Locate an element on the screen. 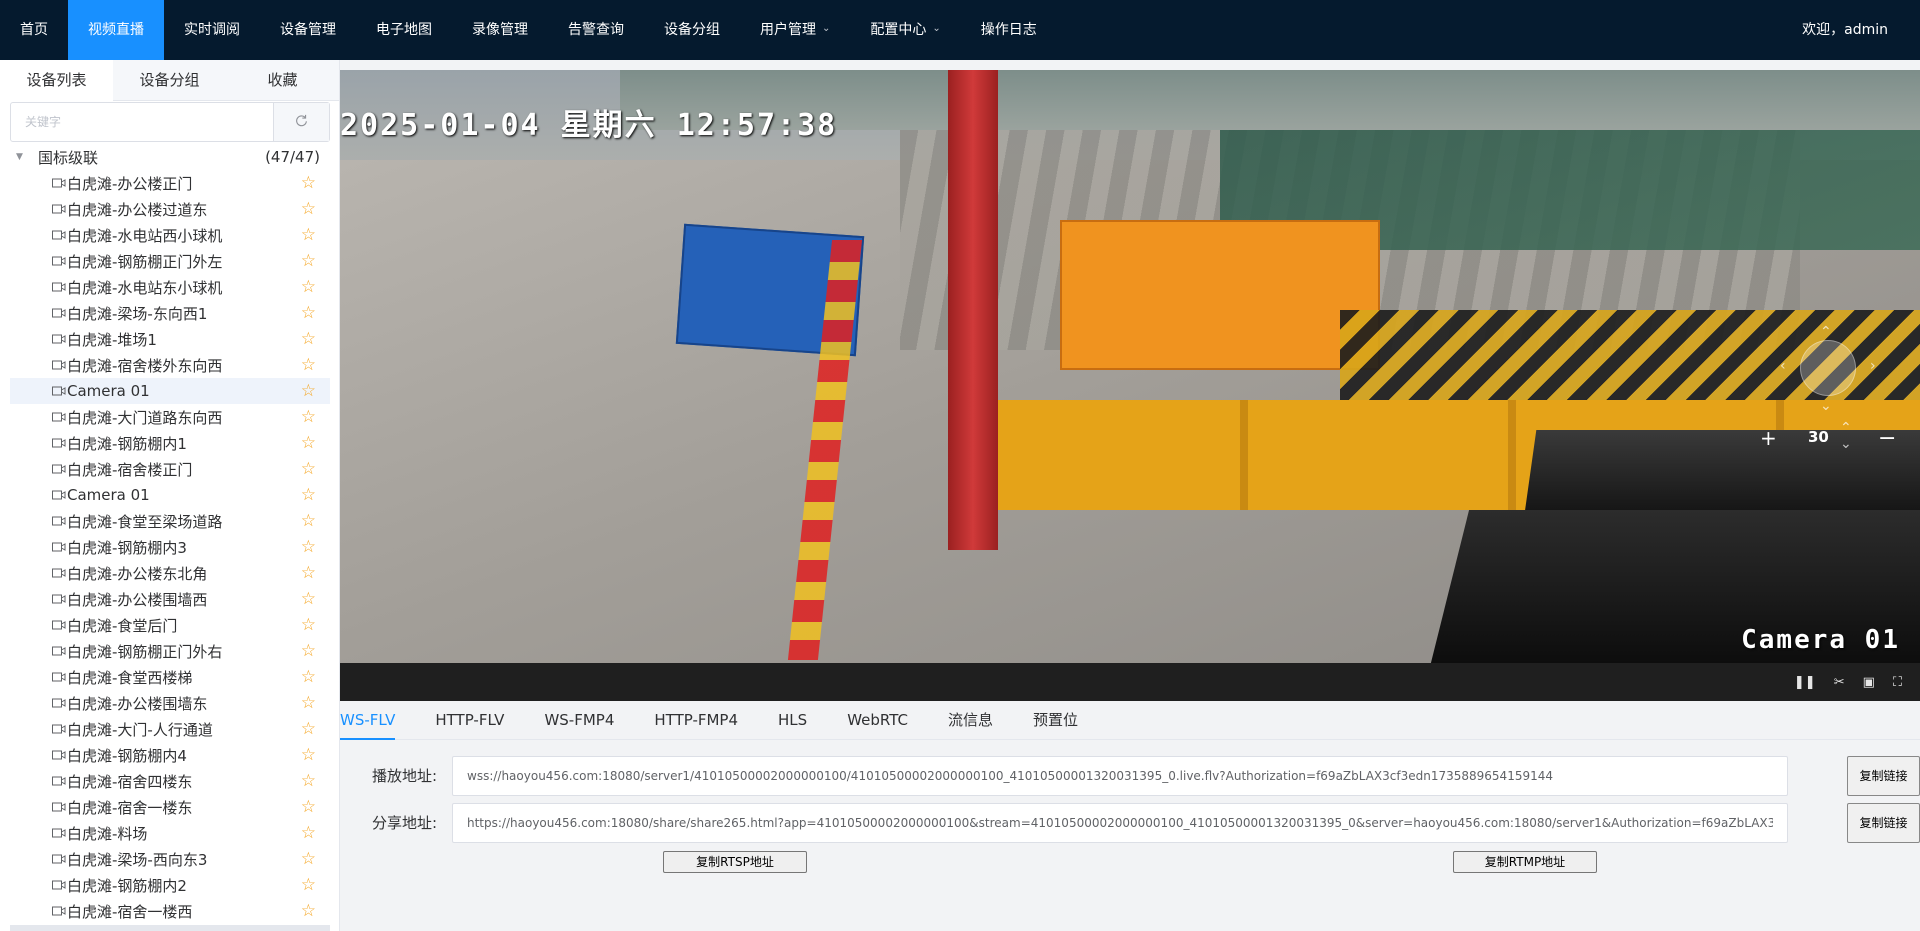 Image resolution: width=1920 pixels, height=931 pixels. ptz-joystick is located at coordinates (1828, 368).